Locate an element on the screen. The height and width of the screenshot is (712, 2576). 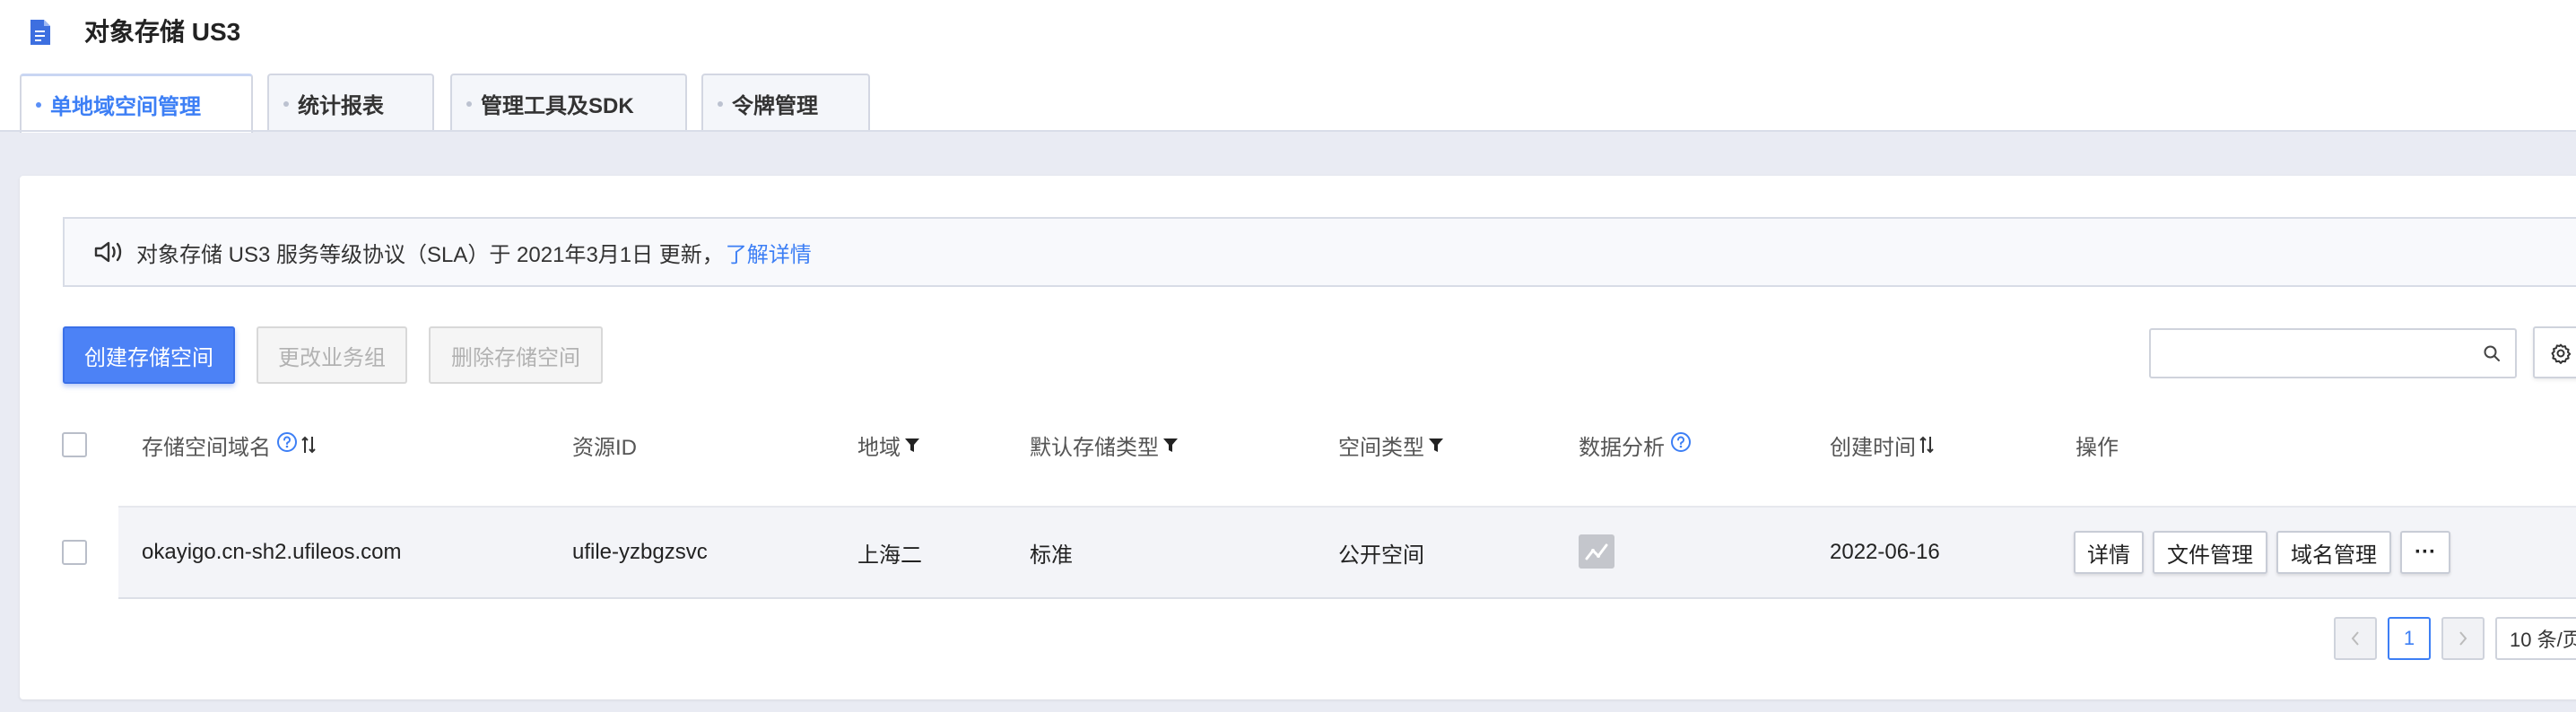
analysis-chart-icon is located at coordinates (1596, 551).